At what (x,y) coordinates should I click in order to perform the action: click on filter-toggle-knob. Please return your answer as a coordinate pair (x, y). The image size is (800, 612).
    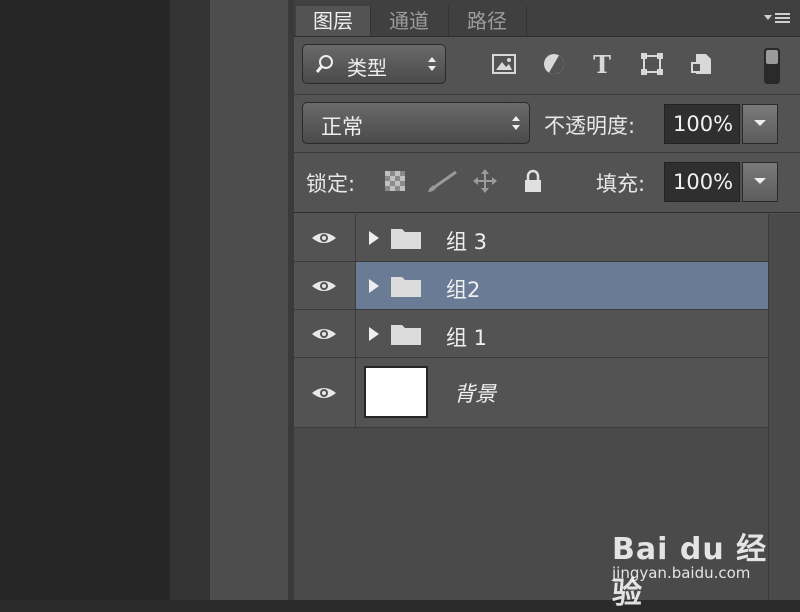
    Looking at the image, I should click on (772, 57).